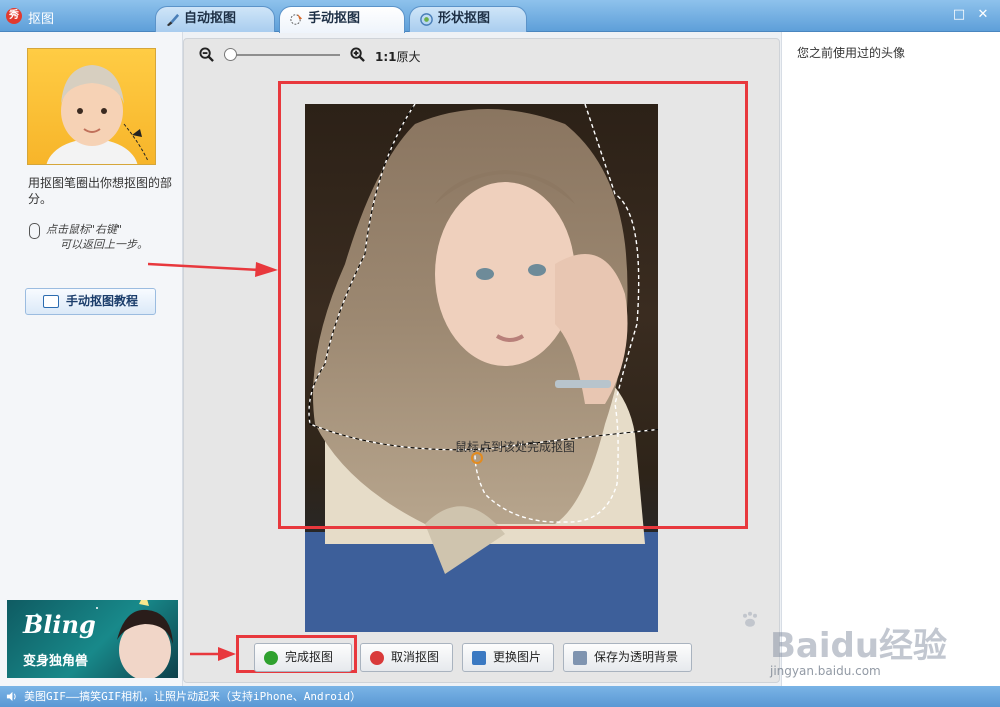 The height and width of the screenshot is (707, 1000). I want to click on cancel-icon, so click(377, 658).